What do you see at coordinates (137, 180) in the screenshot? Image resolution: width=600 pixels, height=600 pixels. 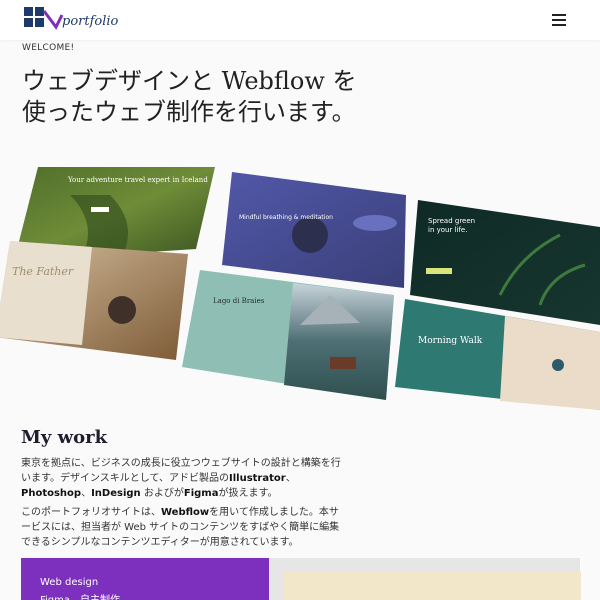 I see `iceland-title: Your adventure travel expert in Iceland` at bounding box center [137, 180].